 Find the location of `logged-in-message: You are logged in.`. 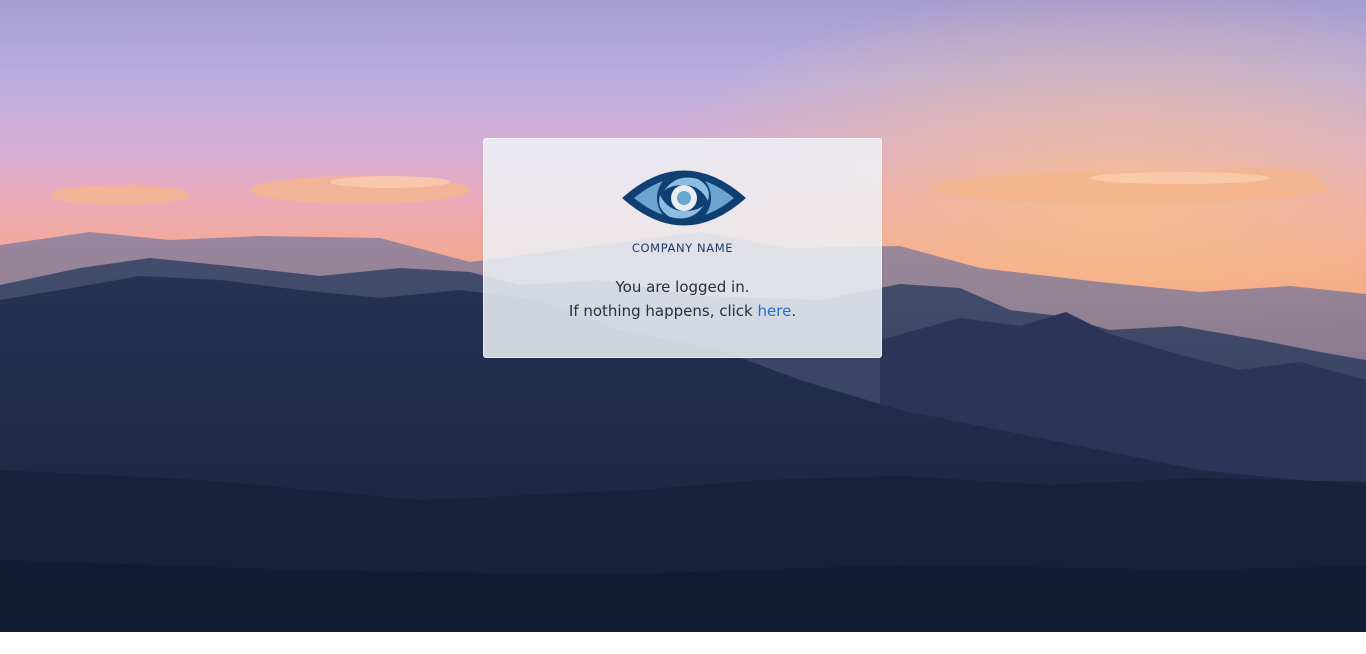

logged-in-message: You are logged in. is located at coordinates (682, 287).